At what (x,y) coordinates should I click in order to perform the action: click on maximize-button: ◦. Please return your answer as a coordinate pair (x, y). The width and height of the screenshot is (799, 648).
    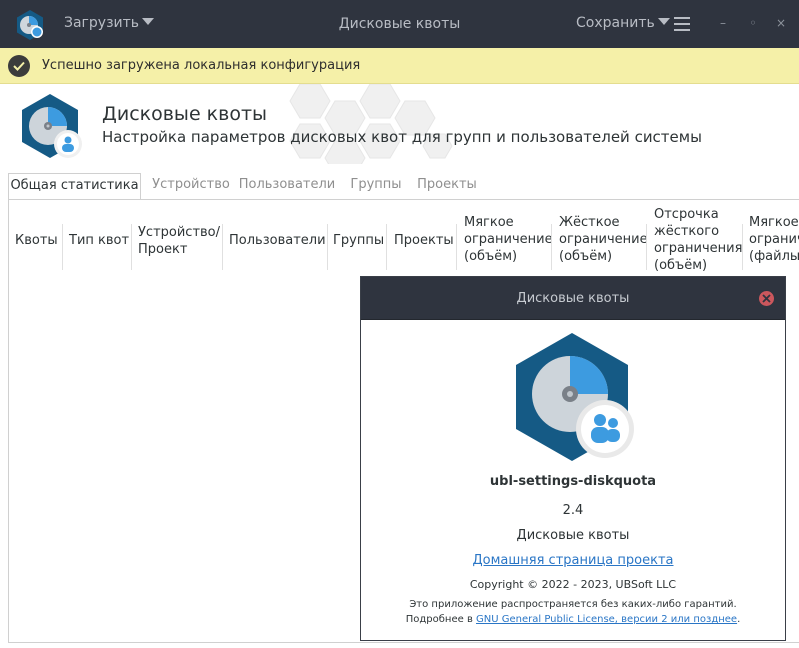
    Looking at the image, I should click on (753, 23).